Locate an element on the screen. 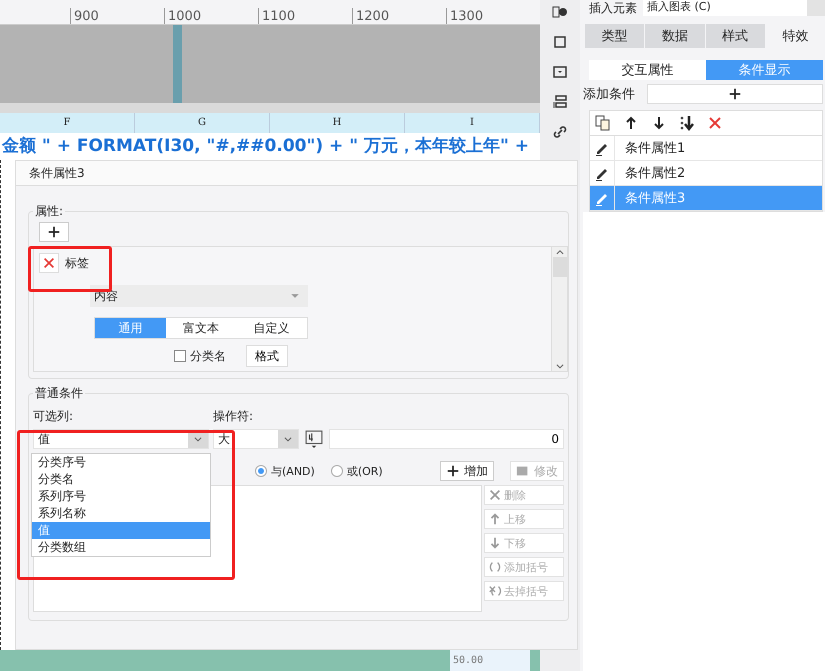 Image resolution: width=825 pixels, height=671 pixels. scrollbar-thumb is located at coordinates (559, 267).